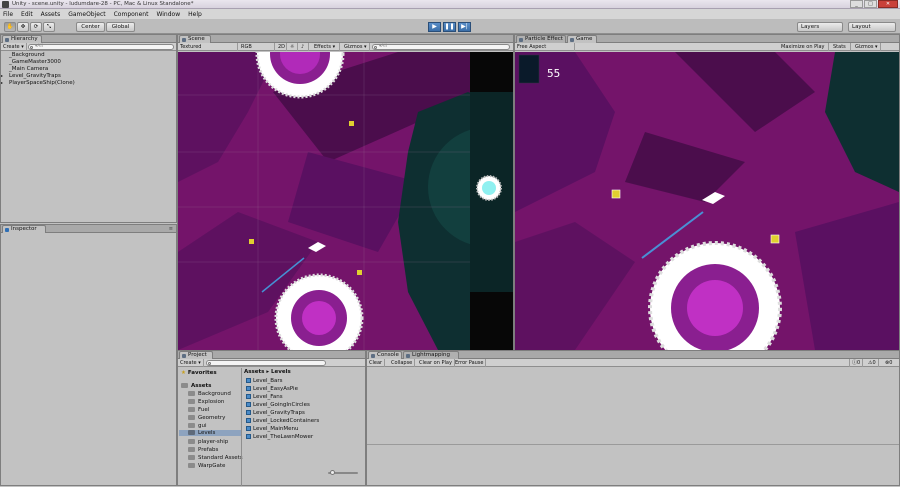  Describe the element at coordinates (203, 450) in the screenshot. I see `folder-item: Prefabs` at that location.